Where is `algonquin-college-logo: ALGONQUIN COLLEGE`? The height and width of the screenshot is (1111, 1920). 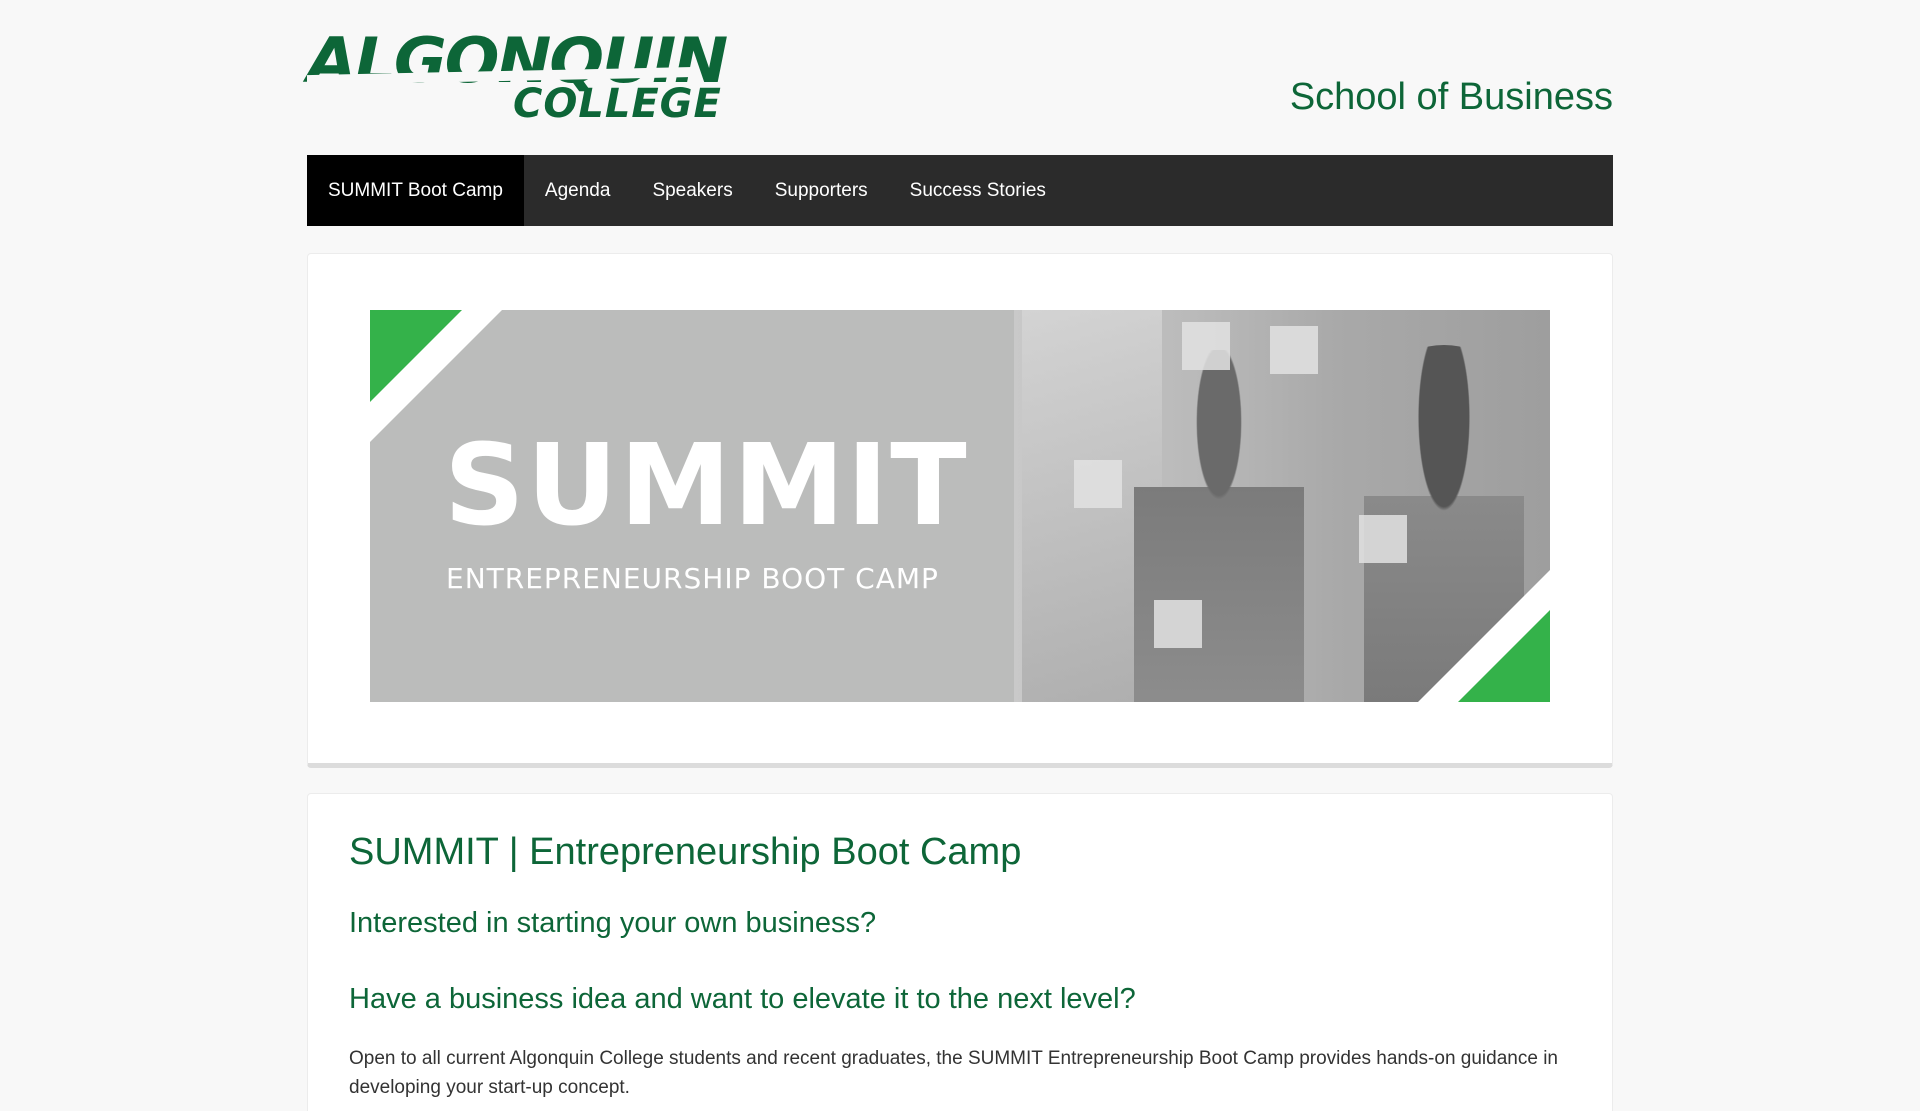 algonquin-college-logo: ALGONQUIN COLLEGE is located at coordinates (517, 77).